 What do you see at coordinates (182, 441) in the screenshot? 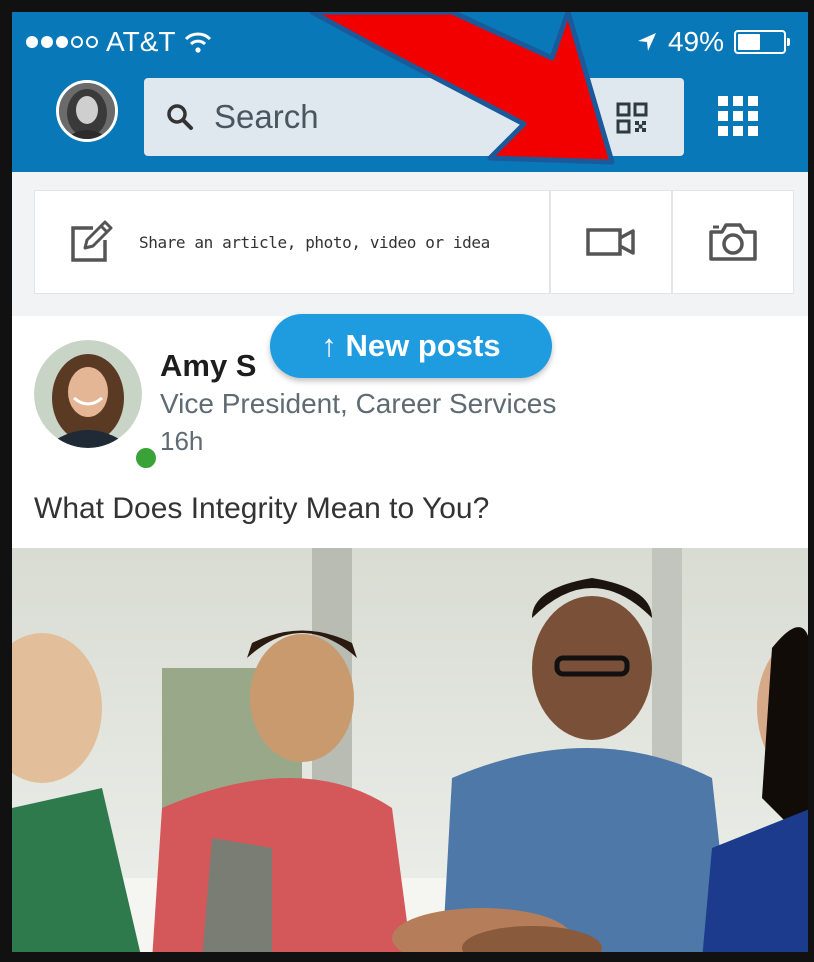
I see `post-timestamp: 16h` at bounding box center [182, 441].